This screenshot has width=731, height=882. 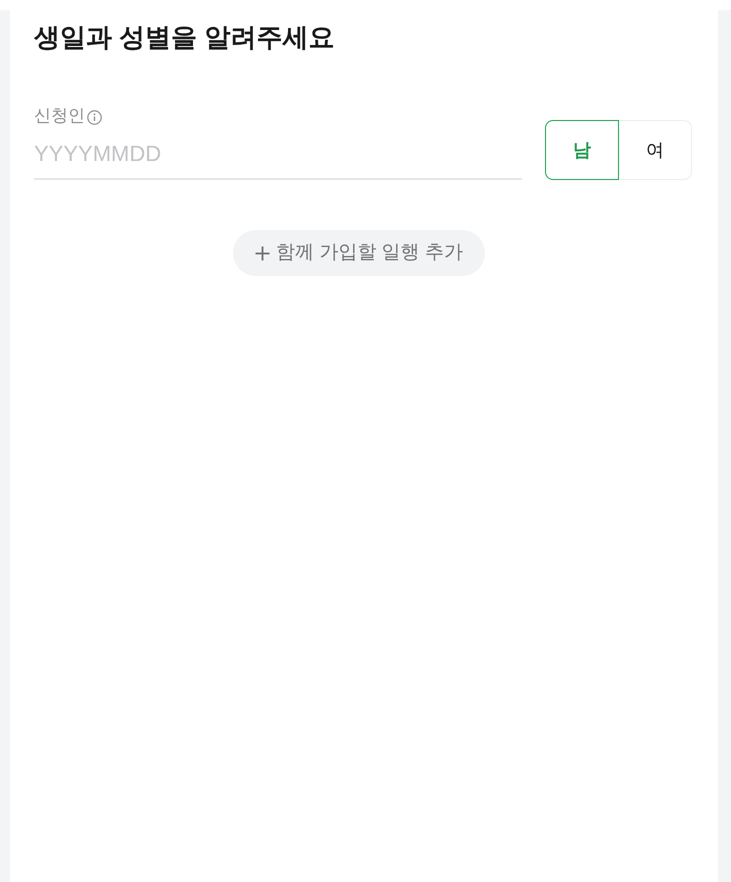 I want to click on add-companion-button: 함께 가입할 일행 추가, so click(x=359, y=253).